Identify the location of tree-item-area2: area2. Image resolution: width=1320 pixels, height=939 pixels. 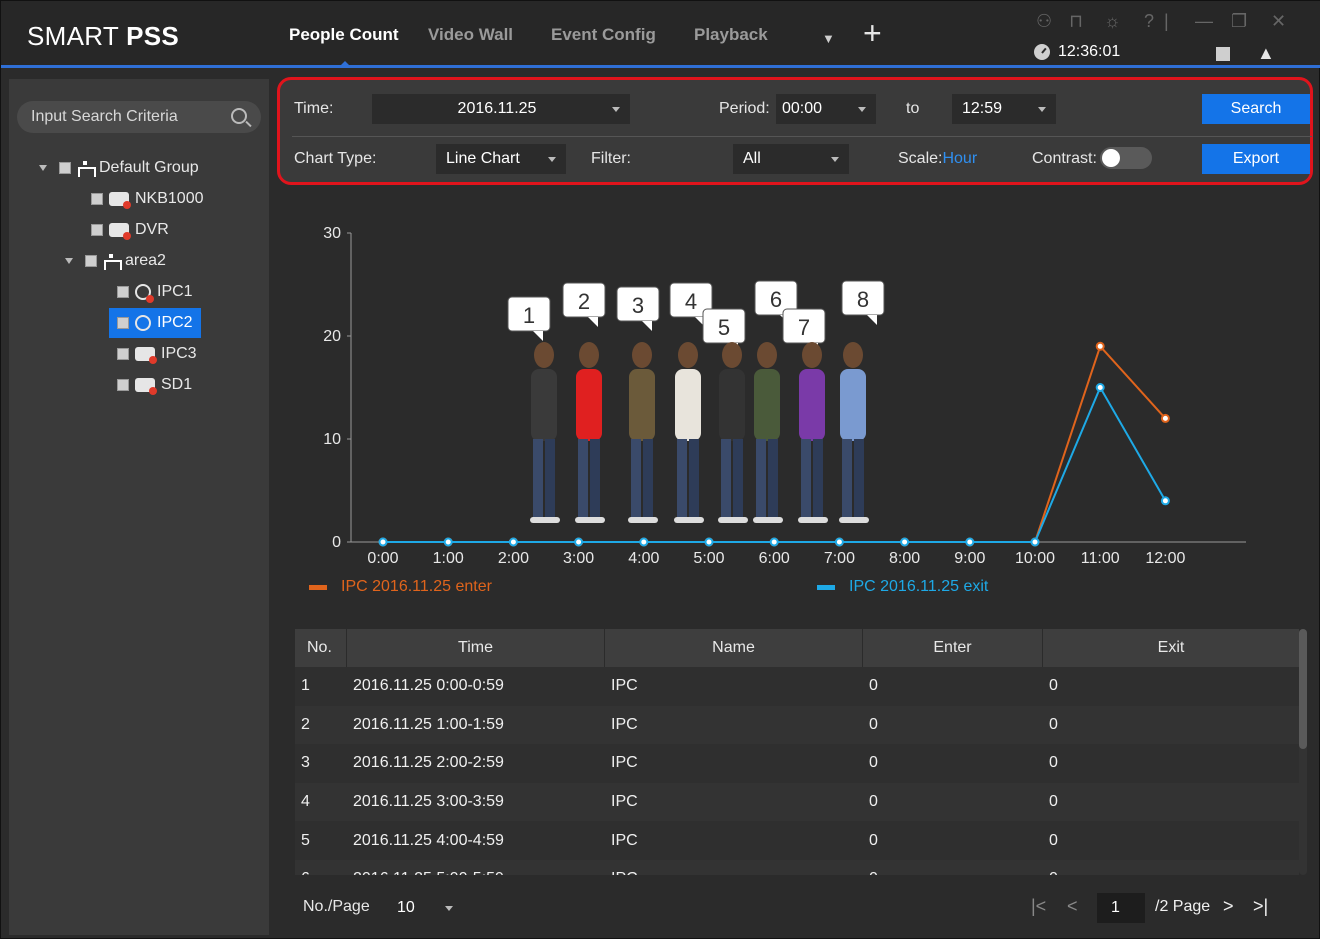
(115, 261).